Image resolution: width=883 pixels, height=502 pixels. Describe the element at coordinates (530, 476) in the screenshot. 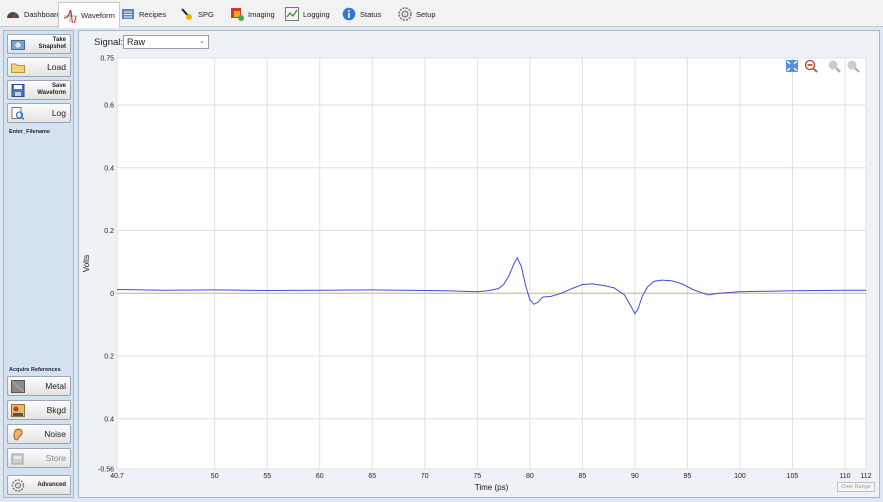

I see `x-tick-label: 80` at that location.